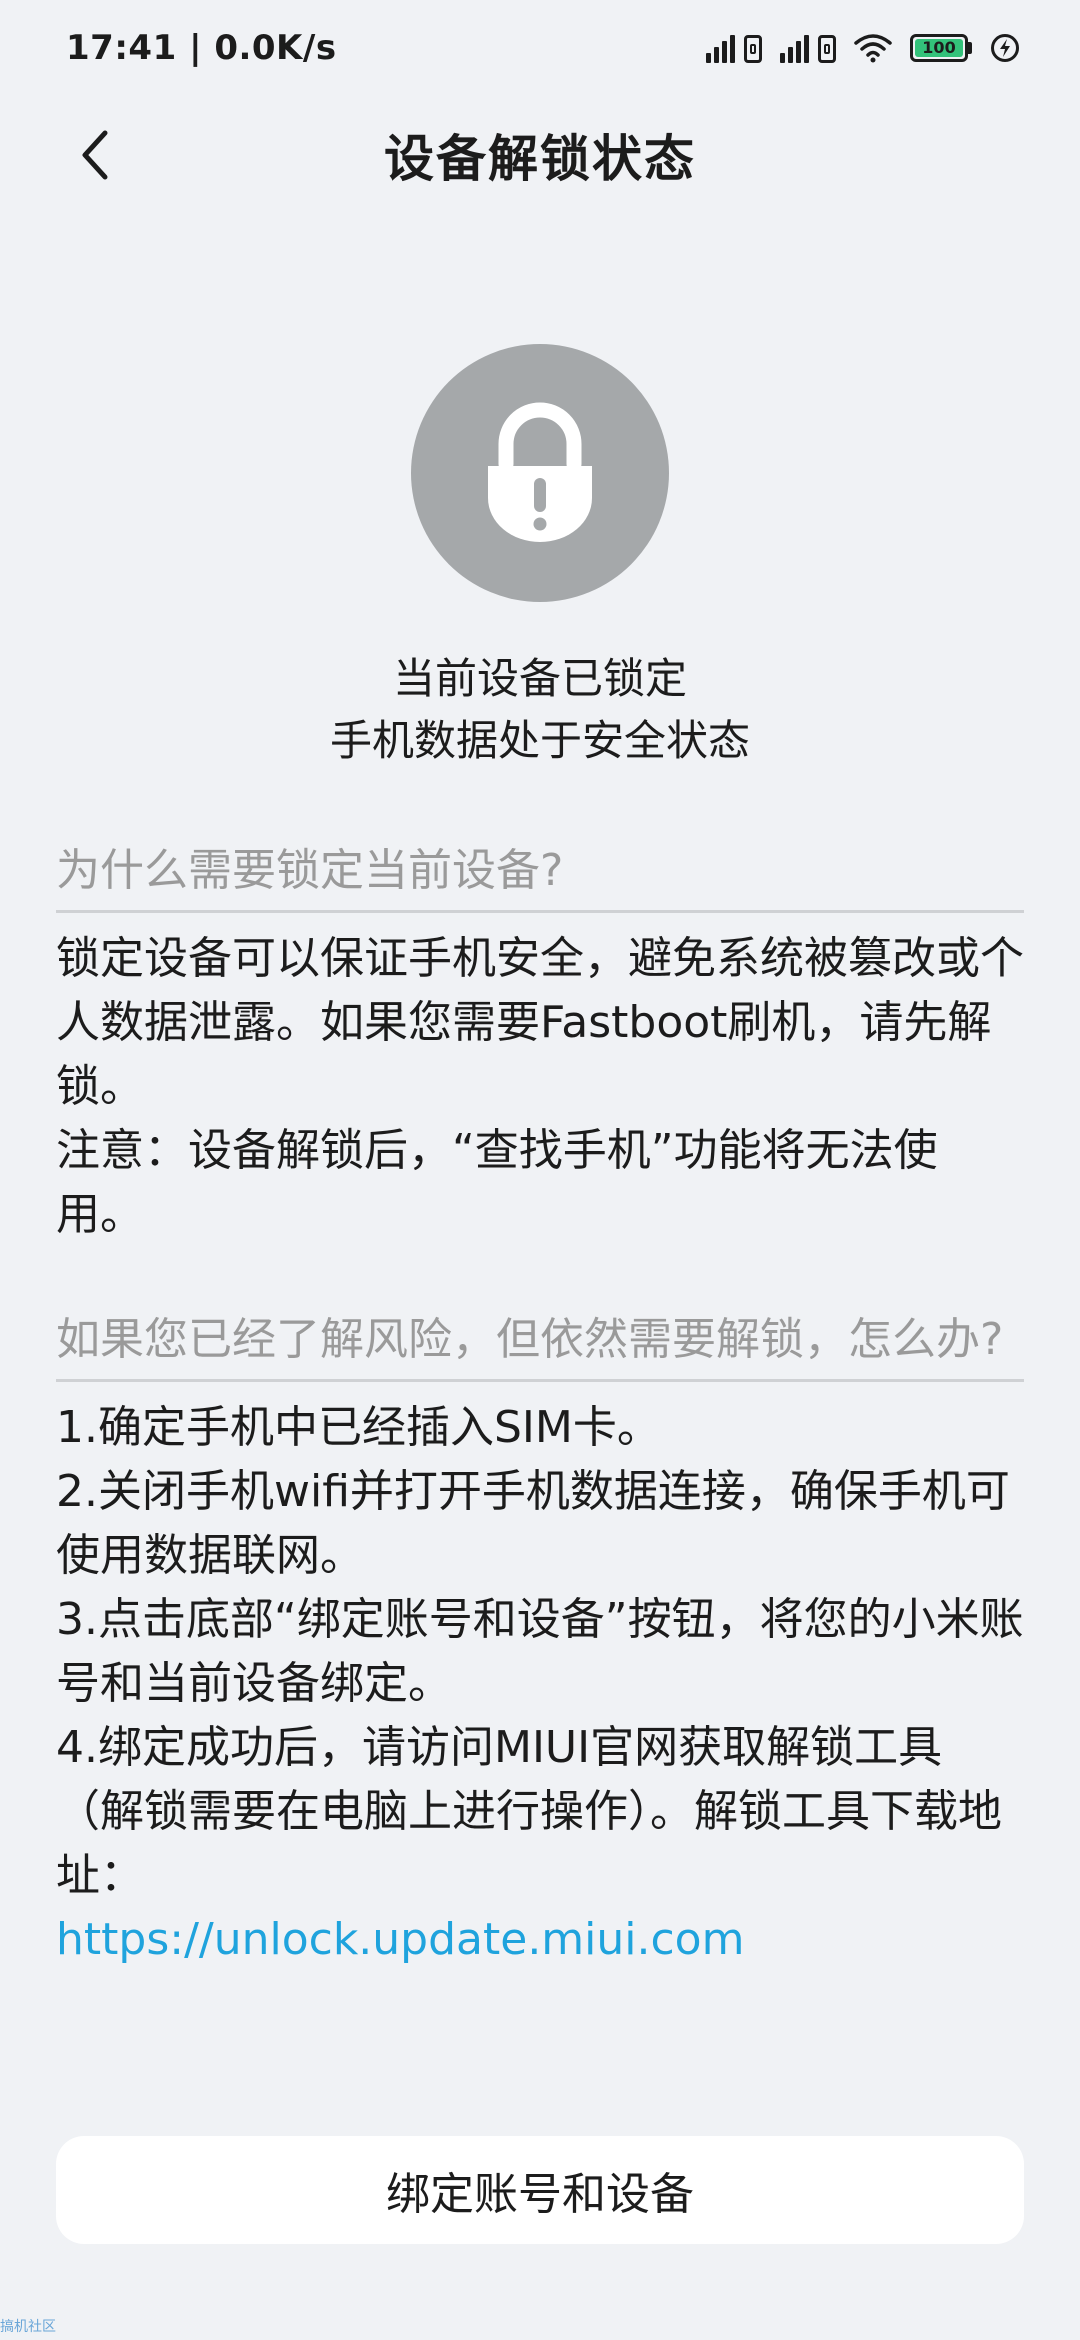 This screenshot has height=2340, width=1080. I want to click on lock-badge, so click(540, 473).